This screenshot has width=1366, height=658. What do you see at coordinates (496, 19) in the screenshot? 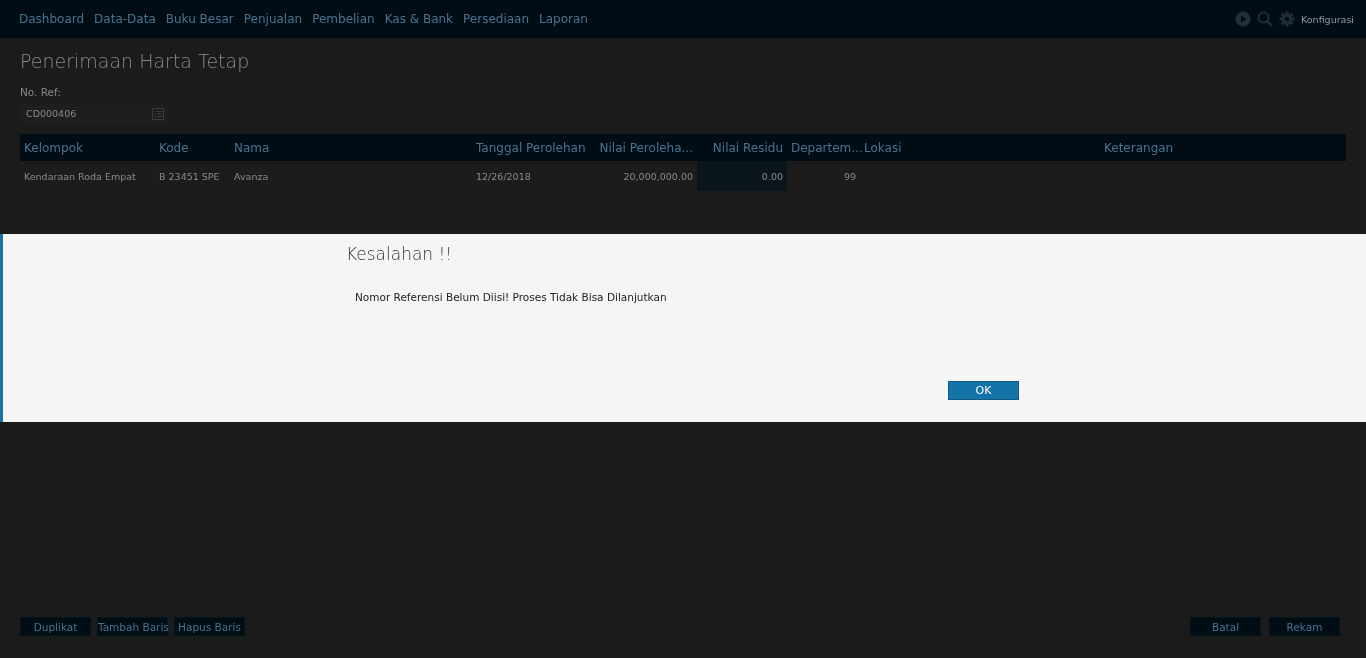
I see `nav-menu-item: Persediaan` at bounding box center [496, 19].